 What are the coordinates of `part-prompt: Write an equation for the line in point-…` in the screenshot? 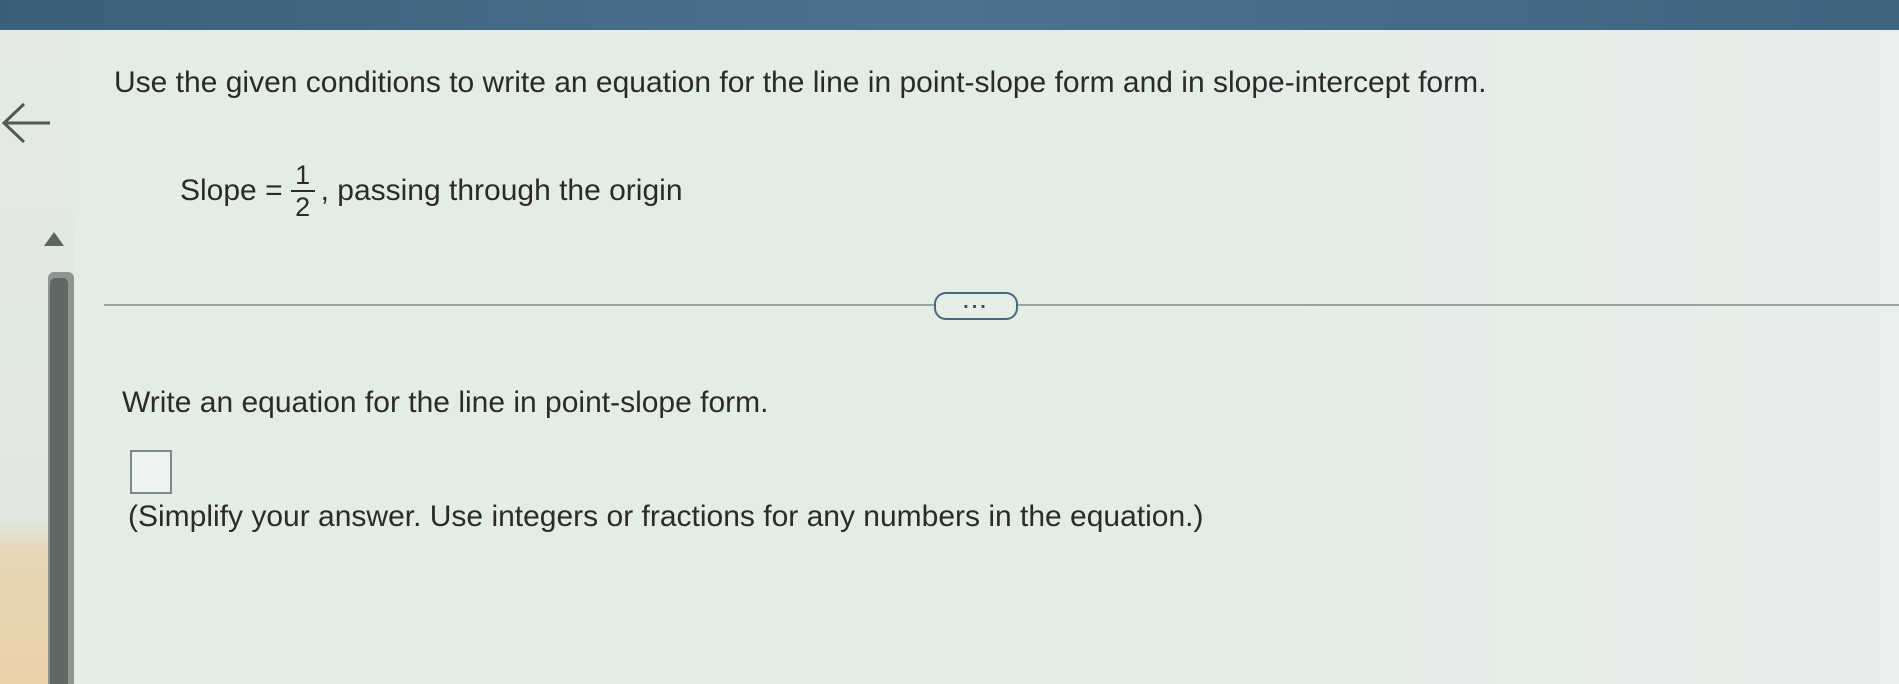 It's located at (445, 402).